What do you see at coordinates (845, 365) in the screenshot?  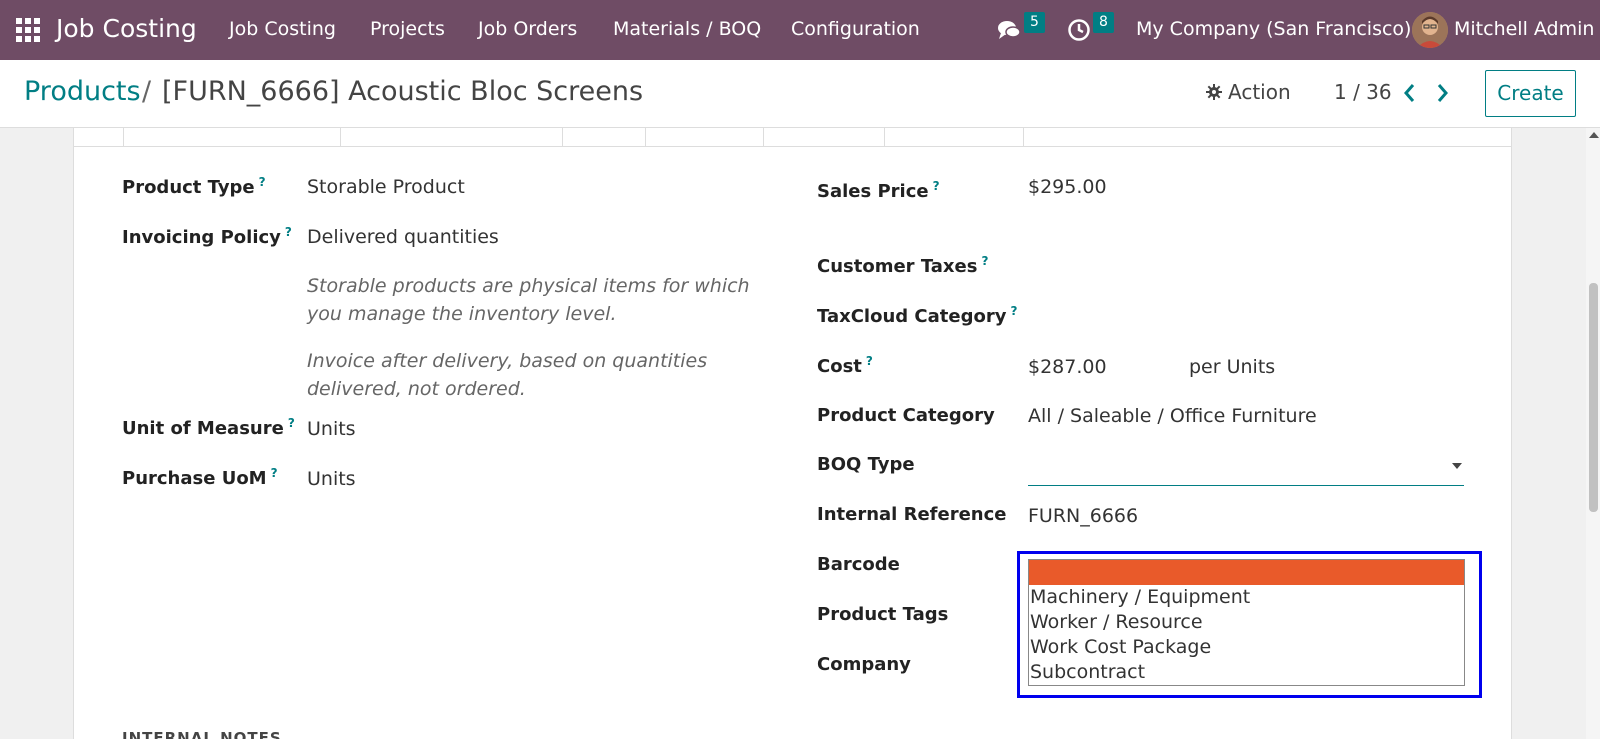 I see `cost-label: Cost?` at bounding box center [845, 365].